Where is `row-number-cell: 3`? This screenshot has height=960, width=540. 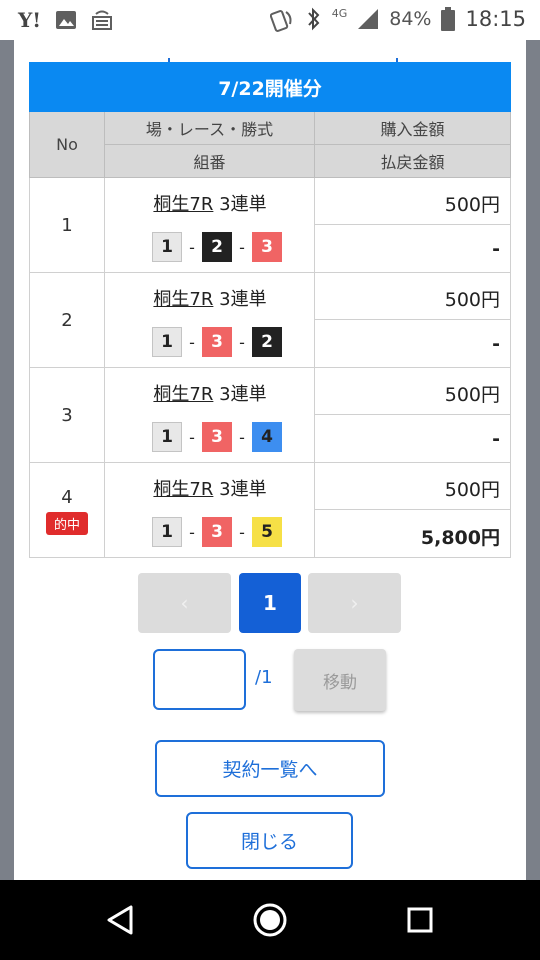 row-number-cell: 3 is located at coordinates (67, 415).